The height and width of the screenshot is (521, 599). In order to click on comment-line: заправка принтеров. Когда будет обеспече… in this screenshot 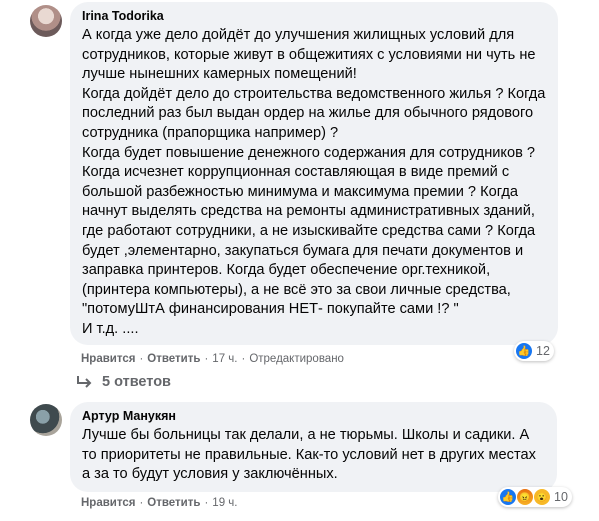, I will do `click(286, 270)`.